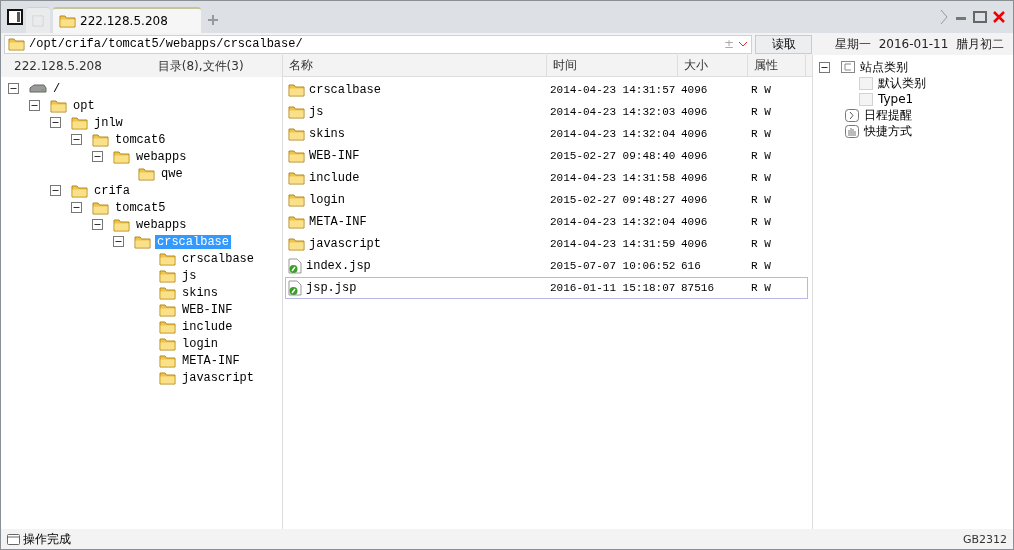 This screenshot has height=550, width=1014. Describe the element at coordinates (980, 17) in the screenshot. I see `maximize-icon` at that location.